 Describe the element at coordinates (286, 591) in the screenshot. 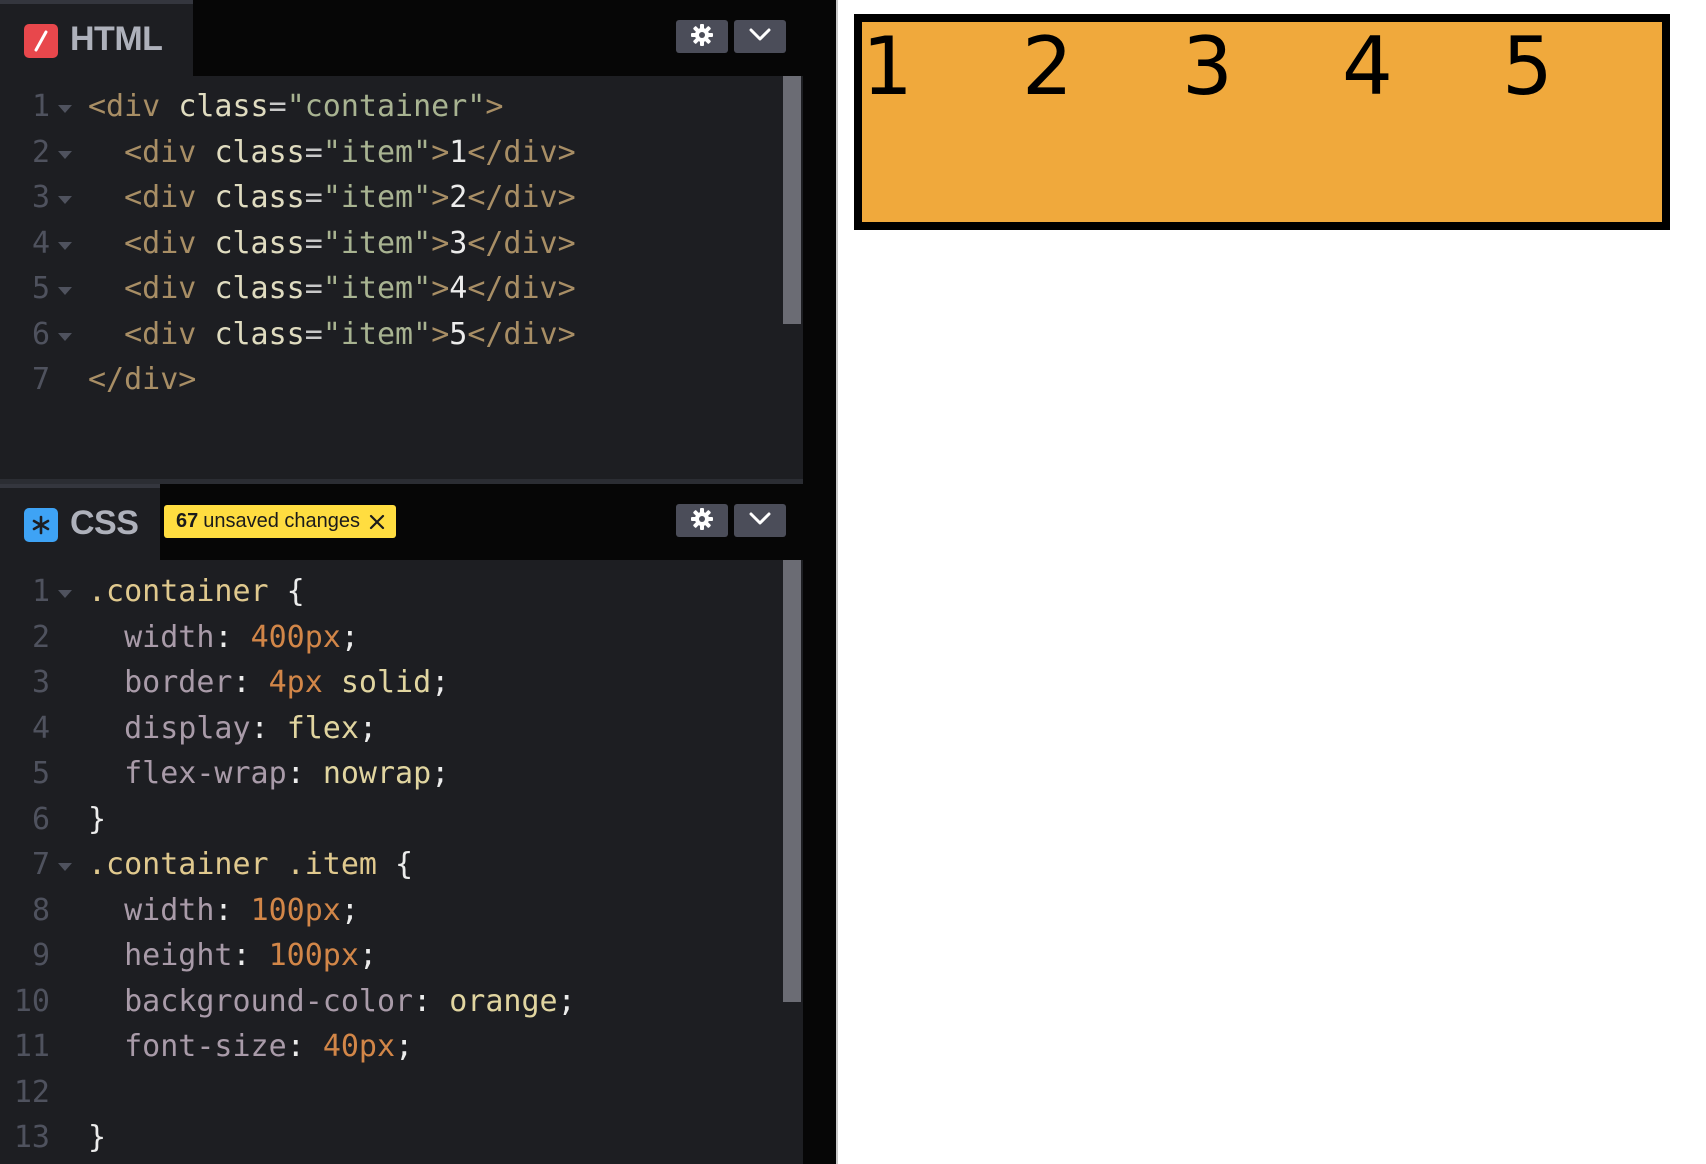

I see `code-token: {` at that location.